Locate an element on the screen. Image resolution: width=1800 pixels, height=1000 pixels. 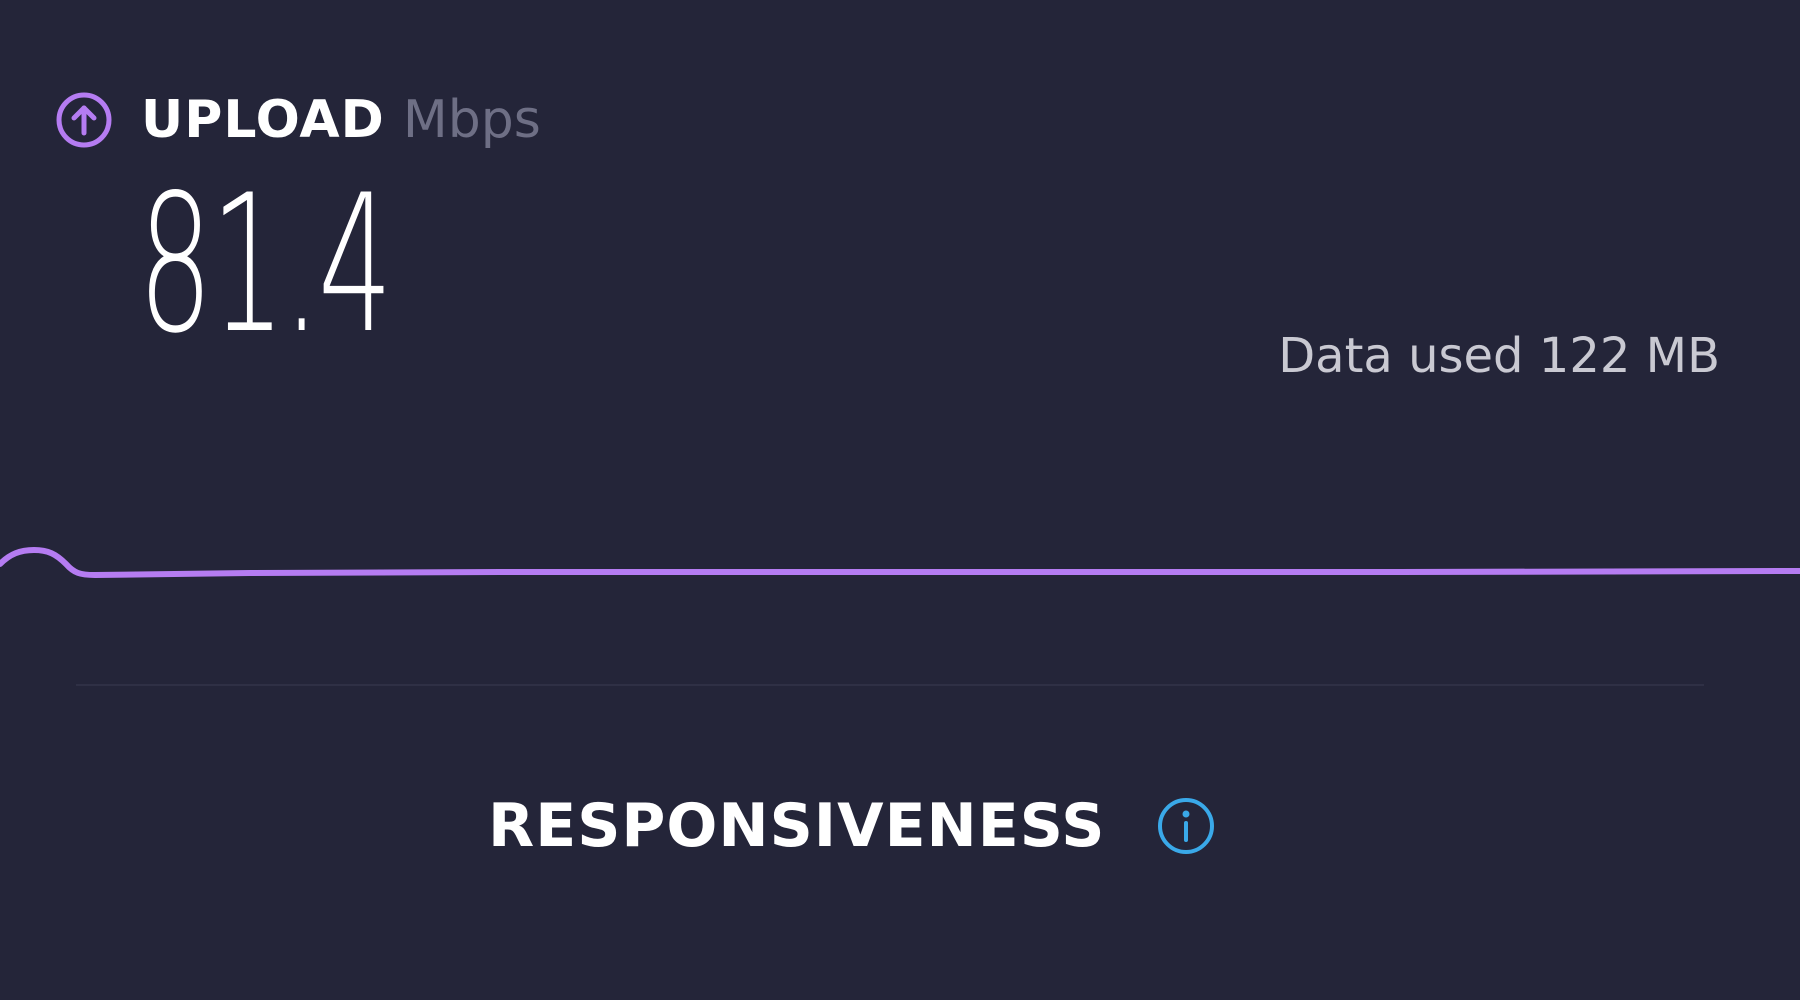
responsiveness-header: RESPONSIVENESS is located at coordinates (852, 826).